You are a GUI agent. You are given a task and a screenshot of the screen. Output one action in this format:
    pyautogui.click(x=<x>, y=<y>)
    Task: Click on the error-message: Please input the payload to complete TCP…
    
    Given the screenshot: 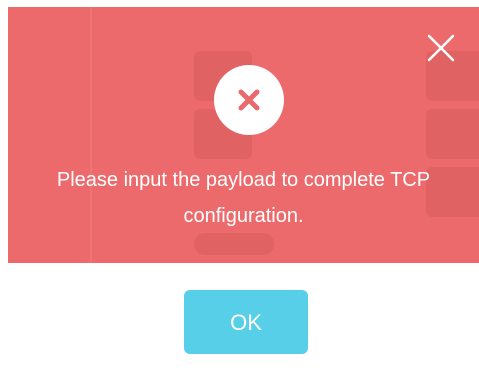 What is the action you would take?
    pyautogui.click(x=243, y=198)
    